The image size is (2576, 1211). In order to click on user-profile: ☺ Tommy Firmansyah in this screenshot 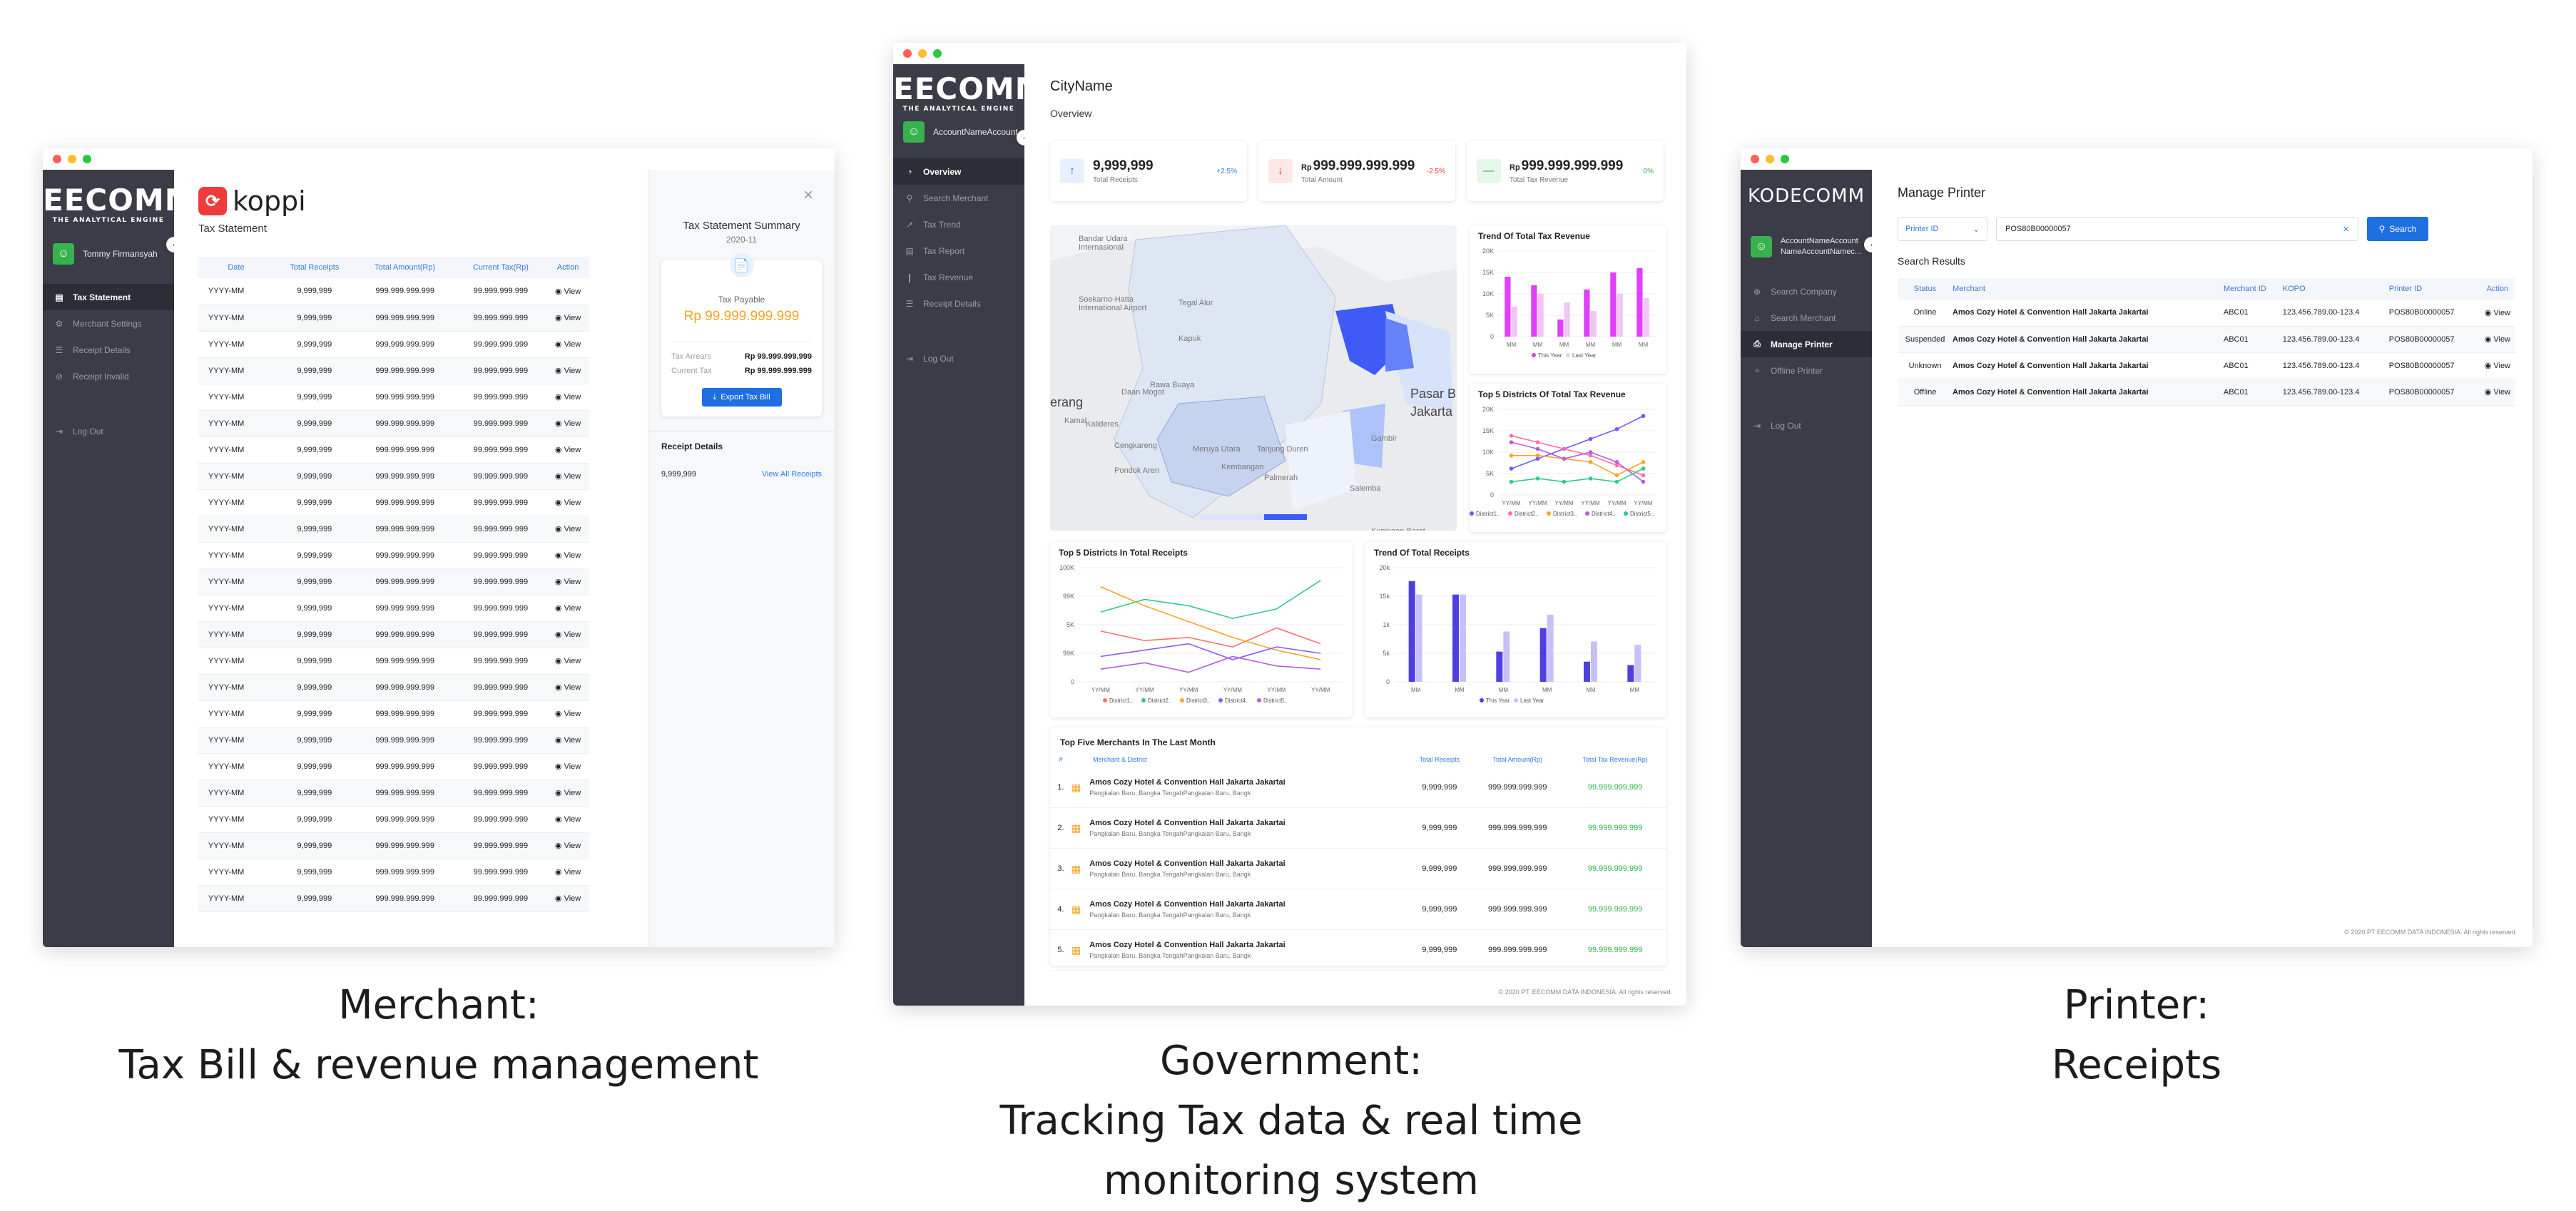, I will do `click(108, 254)`.